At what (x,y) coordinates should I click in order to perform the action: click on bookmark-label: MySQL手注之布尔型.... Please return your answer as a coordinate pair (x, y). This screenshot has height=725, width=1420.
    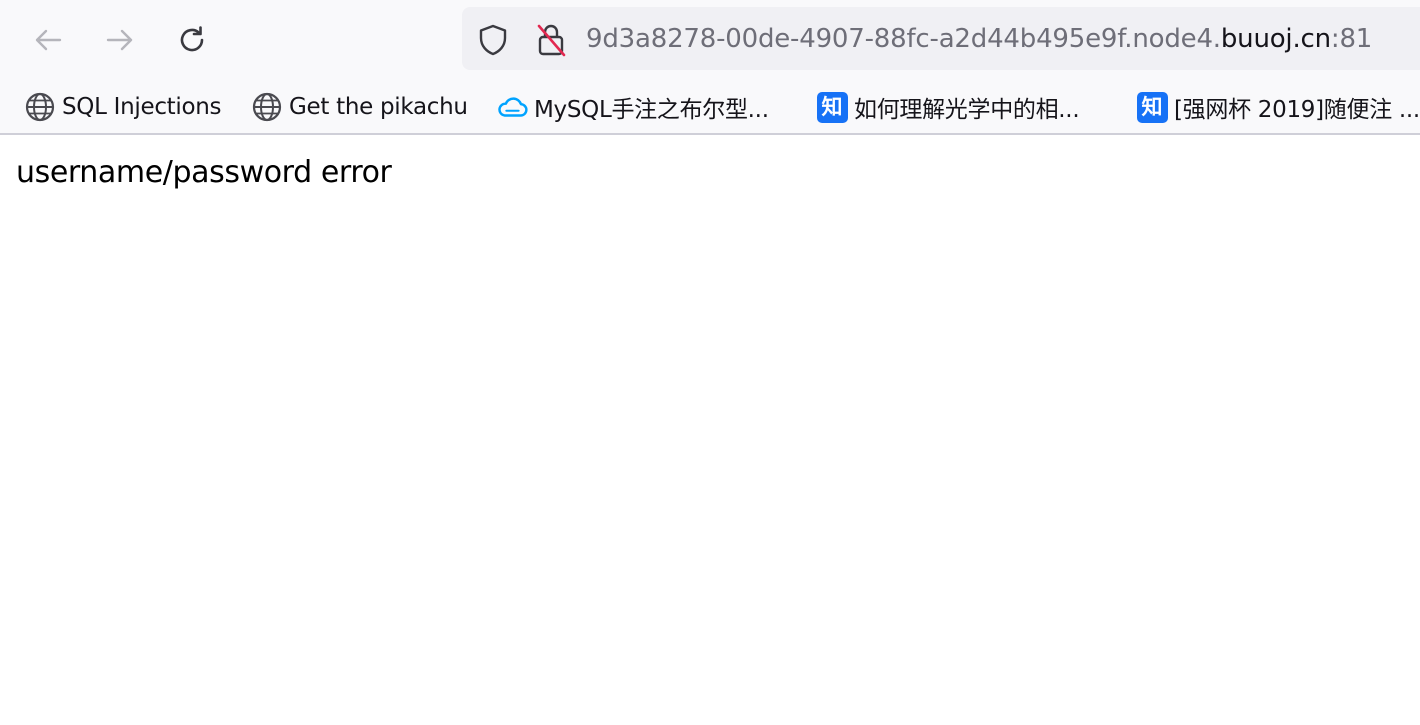
    Looking at the image, I should click on (651, 110).